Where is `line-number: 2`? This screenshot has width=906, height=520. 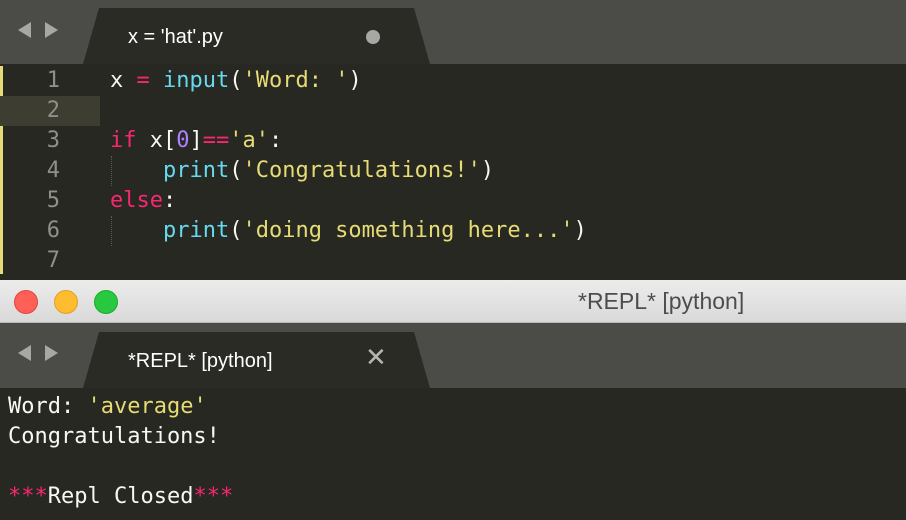 line-number: 2 is located at coordinates (50, 111).